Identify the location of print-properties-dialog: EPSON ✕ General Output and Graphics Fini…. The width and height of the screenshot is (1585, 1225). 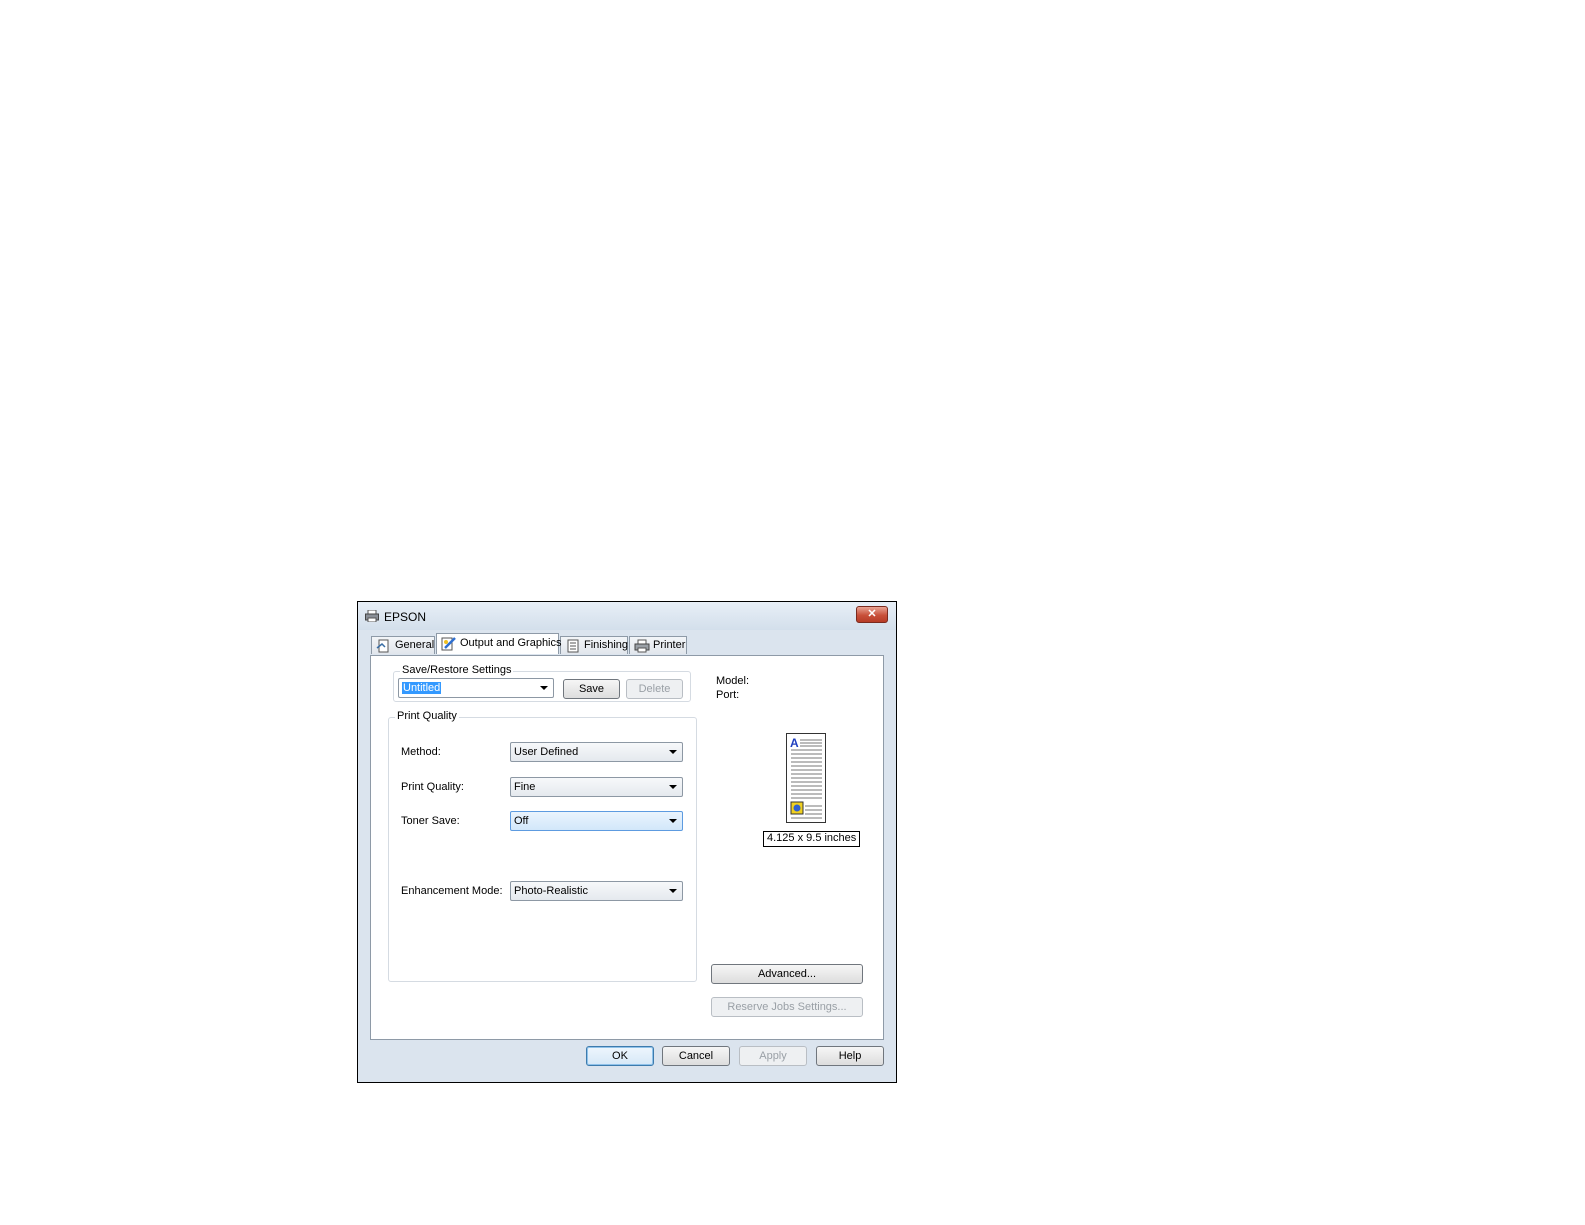
(627, 842).